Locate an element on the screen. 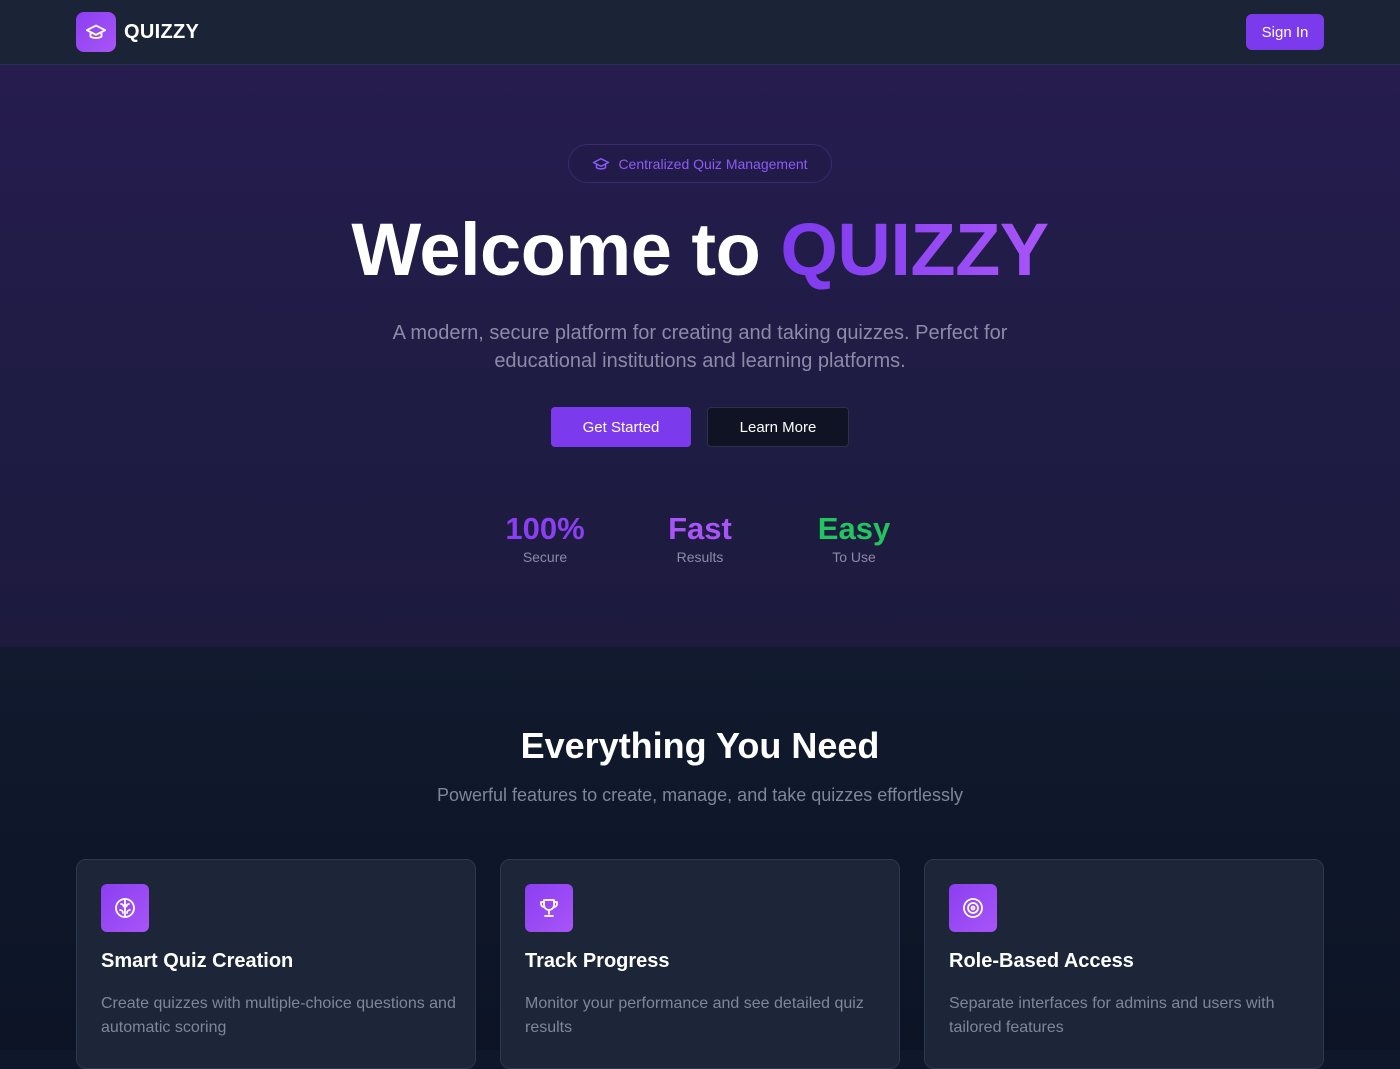 The width and height of the screenshot is (1400, 1069). features-title: Everything You Need is located at coordinates (700, 745).